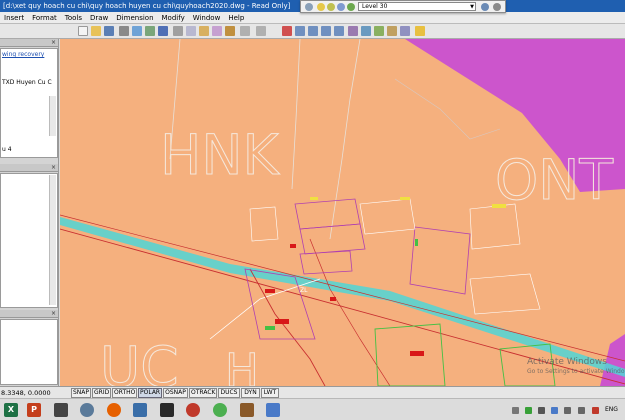 This screenshot has width=625, height=420. What do you see at coordinates (217, 31) in the screenshot?
I see `match-properties-icon` at bounding box center [217, 31].